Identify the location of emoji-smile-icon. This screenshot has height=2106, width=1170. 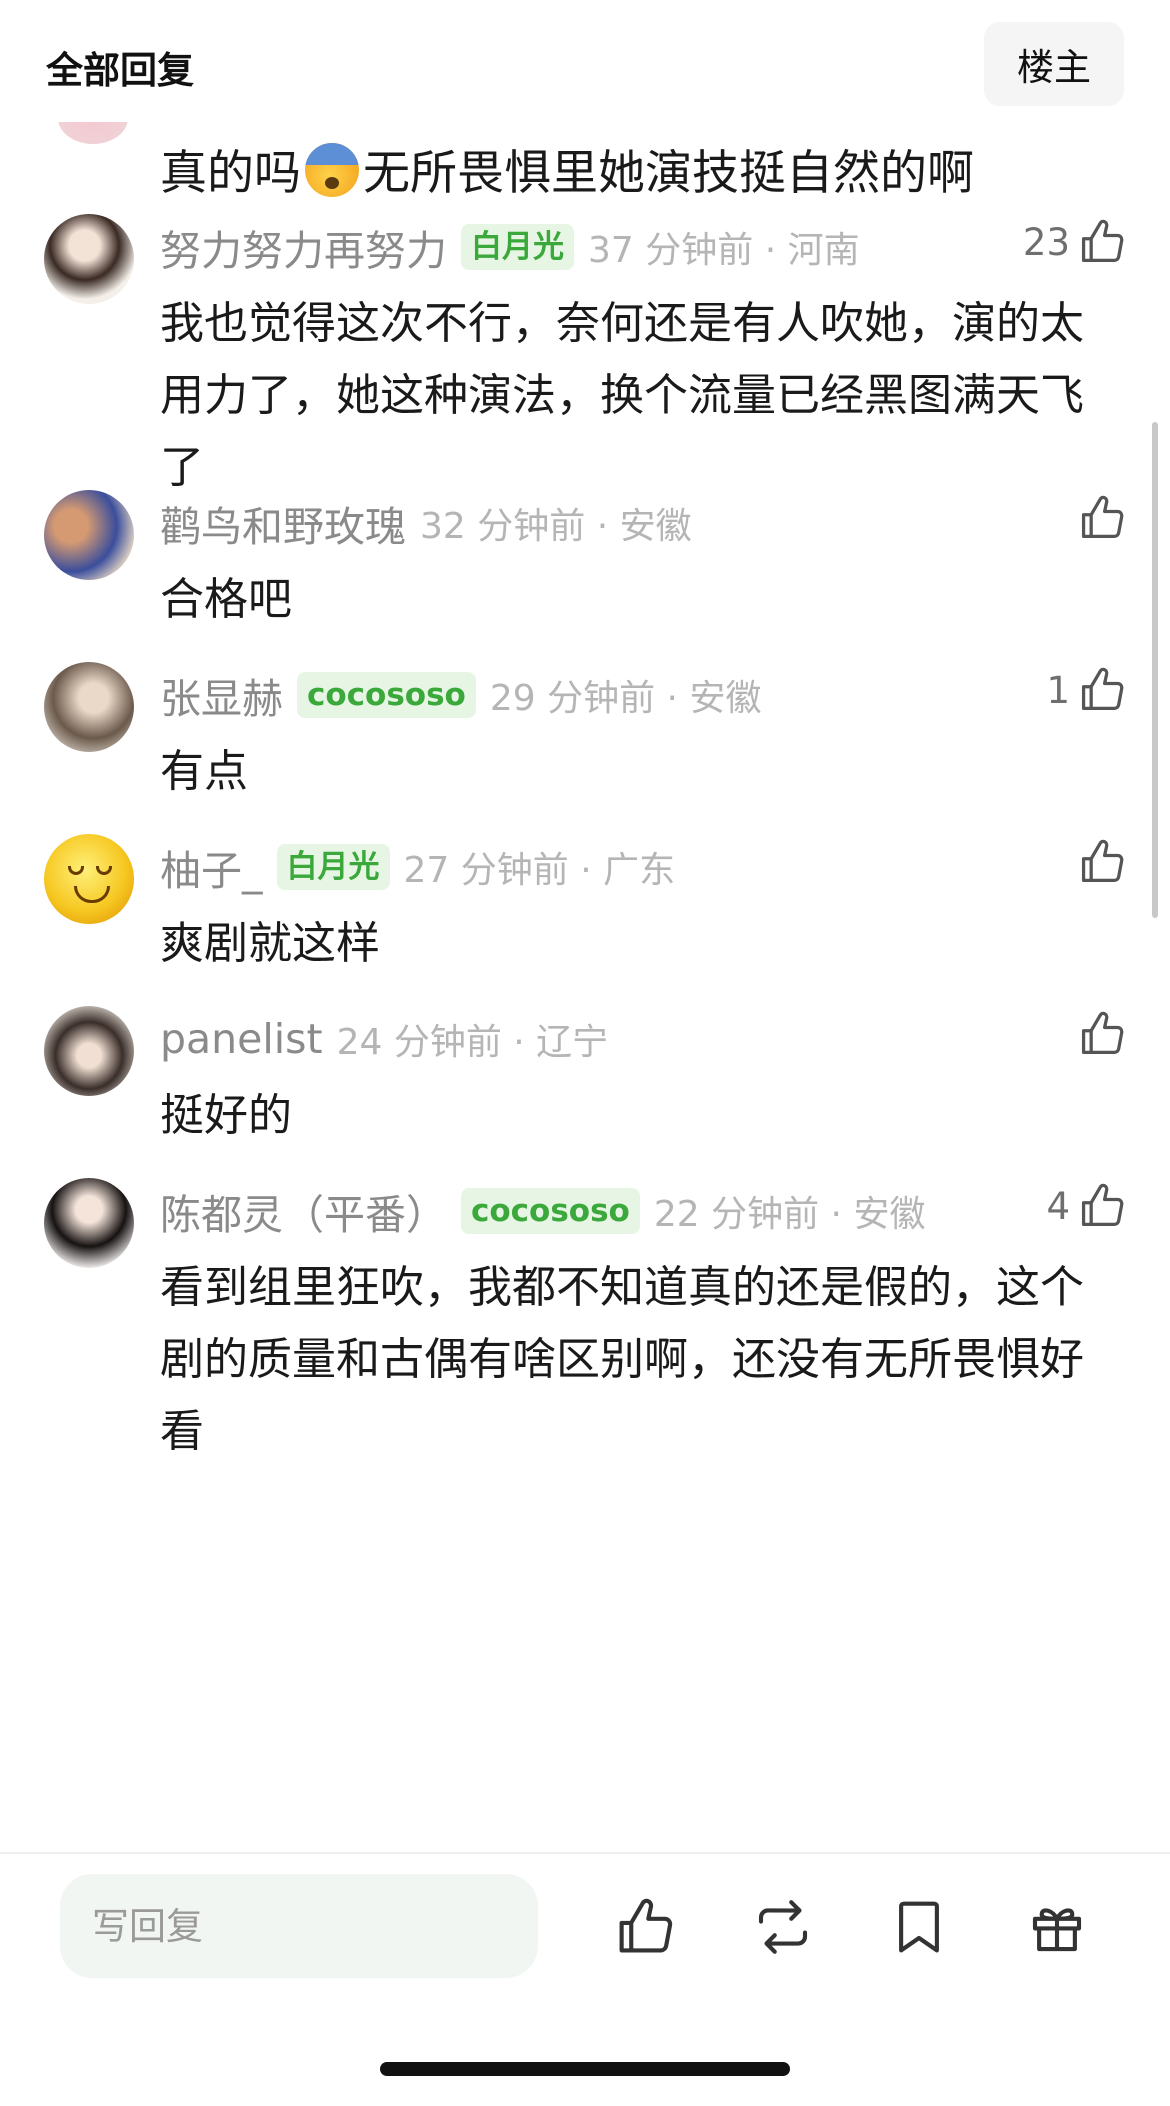
(92, 894).